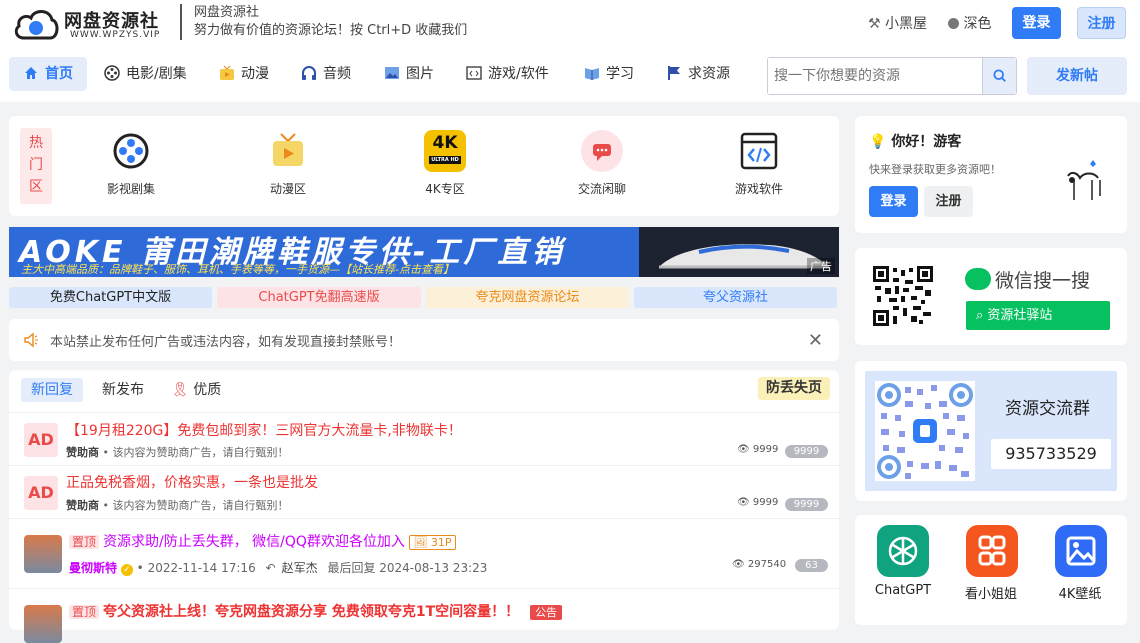 This screenshot has width=1140, height=643. I want to click on app-label: ChatGPT, so click(903, 590).